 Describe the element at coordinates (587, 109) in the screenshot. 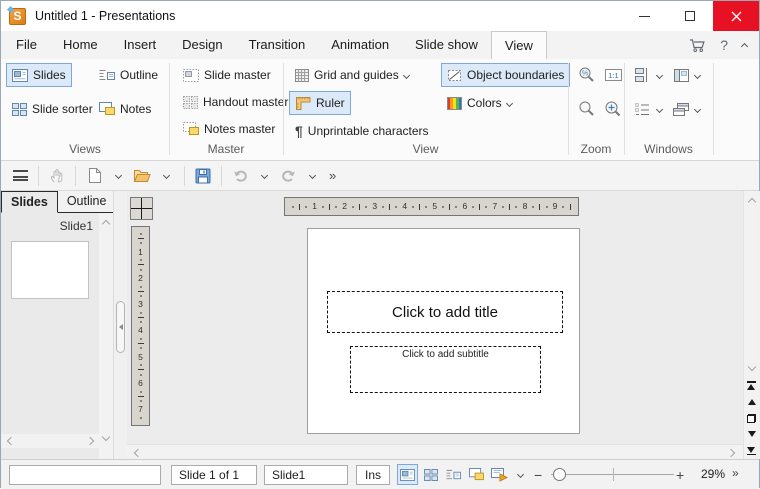

I see `zoom-button` at that location.